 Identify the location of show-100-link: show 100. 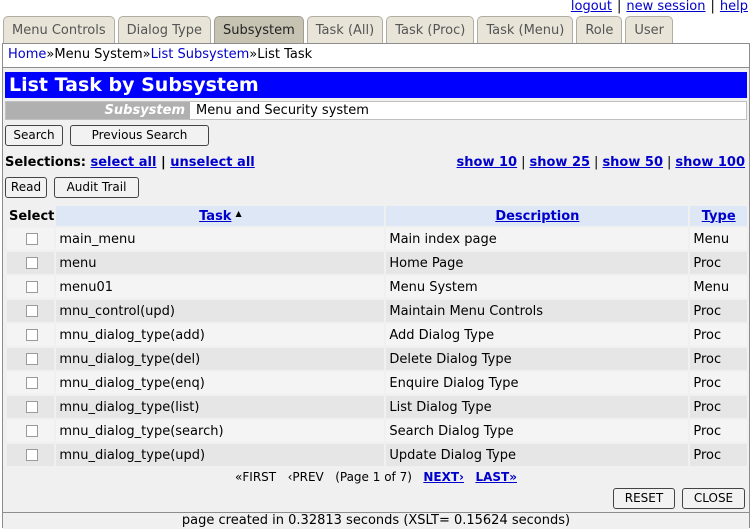
(710, 162).